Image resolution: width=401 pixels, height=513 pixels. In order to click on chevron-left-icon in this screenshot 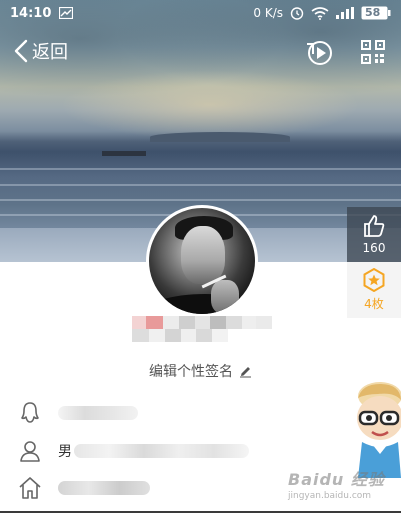, I will do `click(21, 51)`.